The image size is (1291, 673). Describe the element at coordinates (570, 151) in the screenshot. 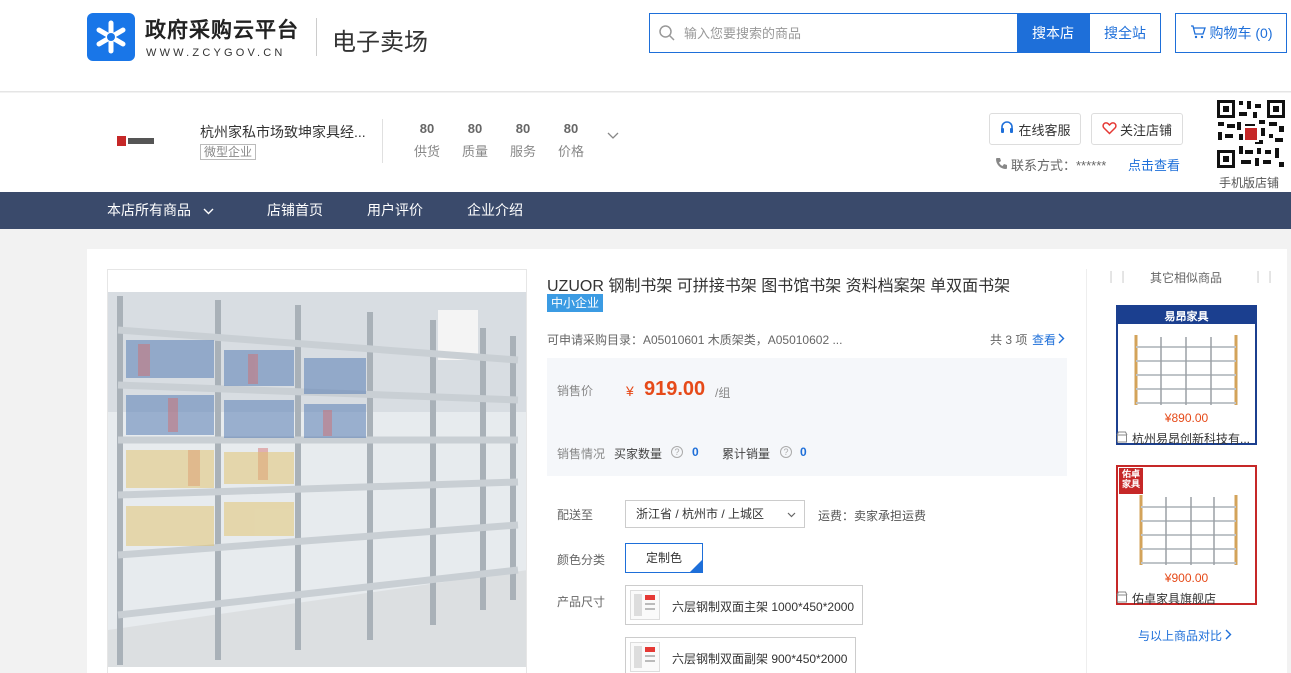

I see `score-label: 价格` at that location.